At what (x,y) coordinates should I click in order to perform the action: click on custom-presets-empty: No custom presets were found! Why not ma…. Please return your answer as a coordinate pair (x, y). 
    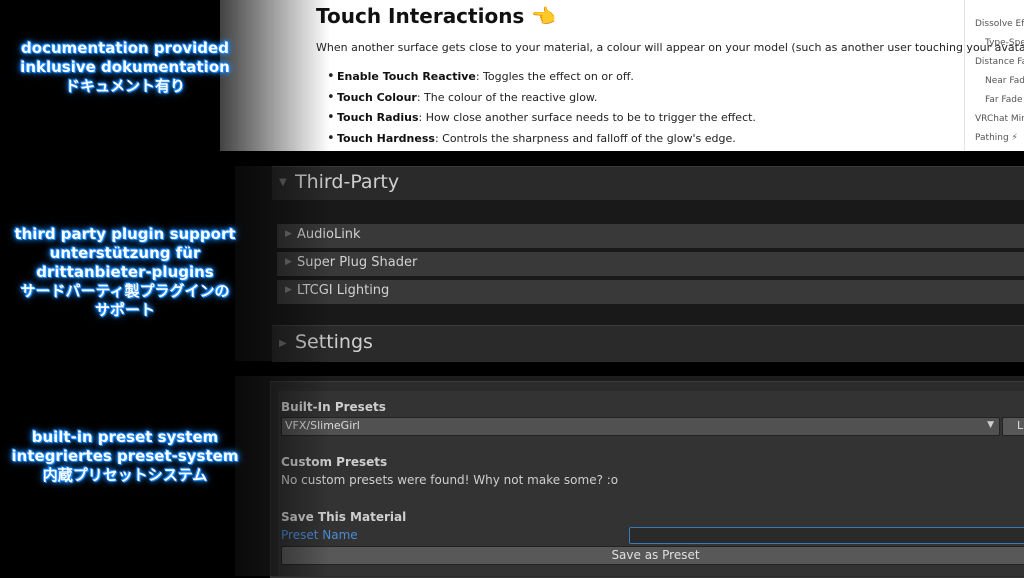
    Looking at the image, I should click on (450, 480).